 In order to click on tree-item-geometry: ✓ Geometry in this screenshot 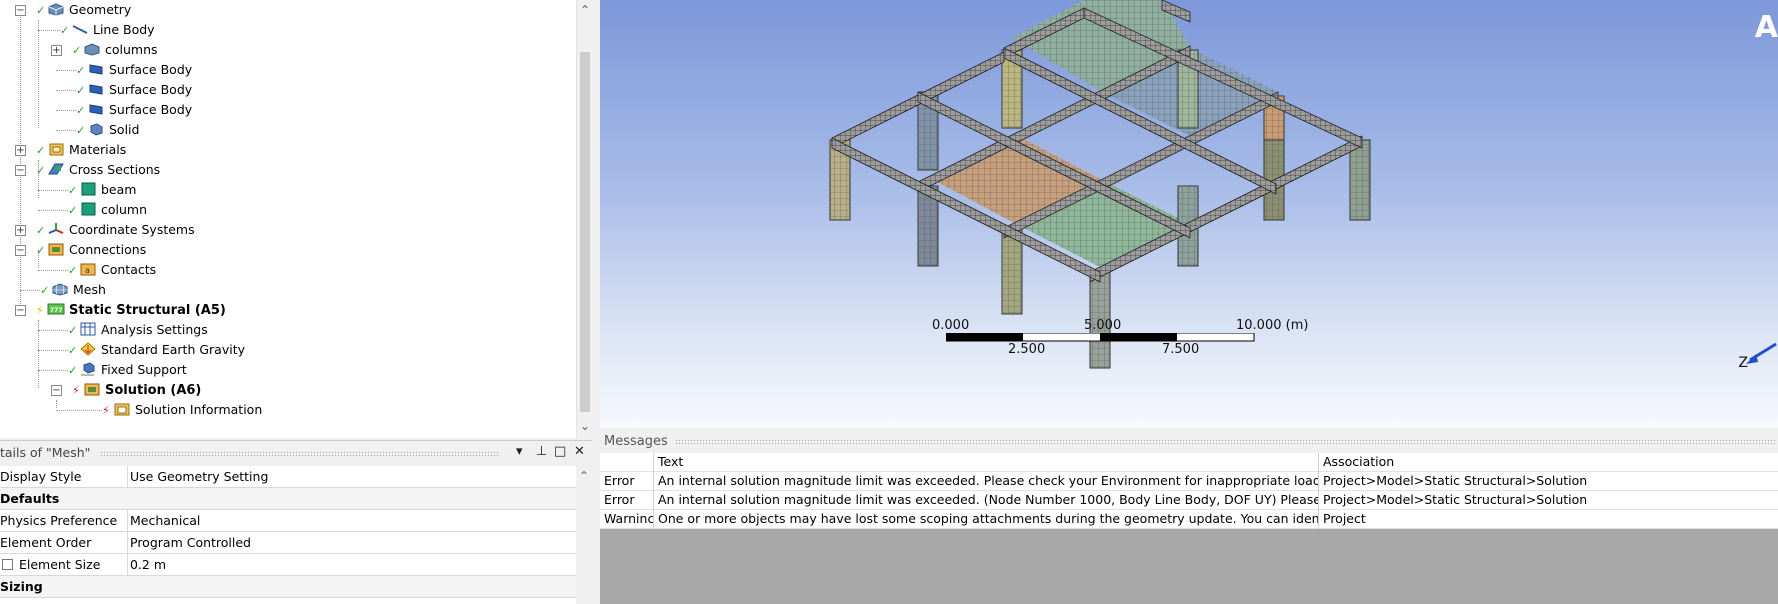, I will do `click(83, 10)`.